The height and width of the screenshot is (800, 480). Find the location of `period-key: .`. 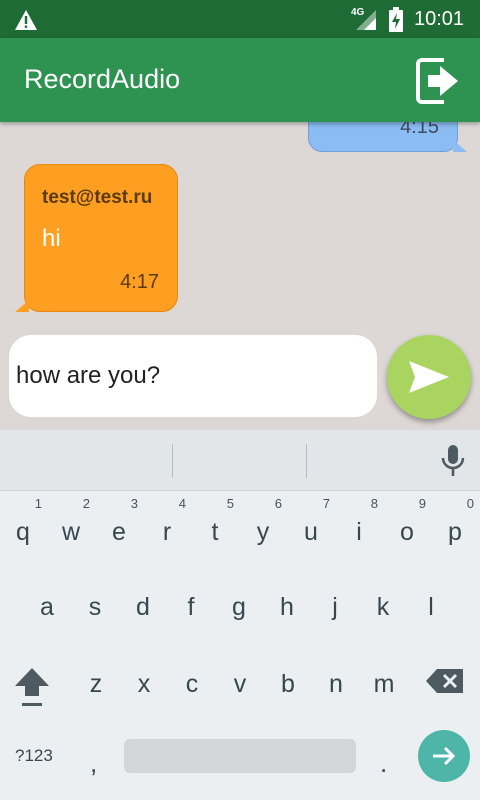

period-key: . is located at coordinates (383, 763).